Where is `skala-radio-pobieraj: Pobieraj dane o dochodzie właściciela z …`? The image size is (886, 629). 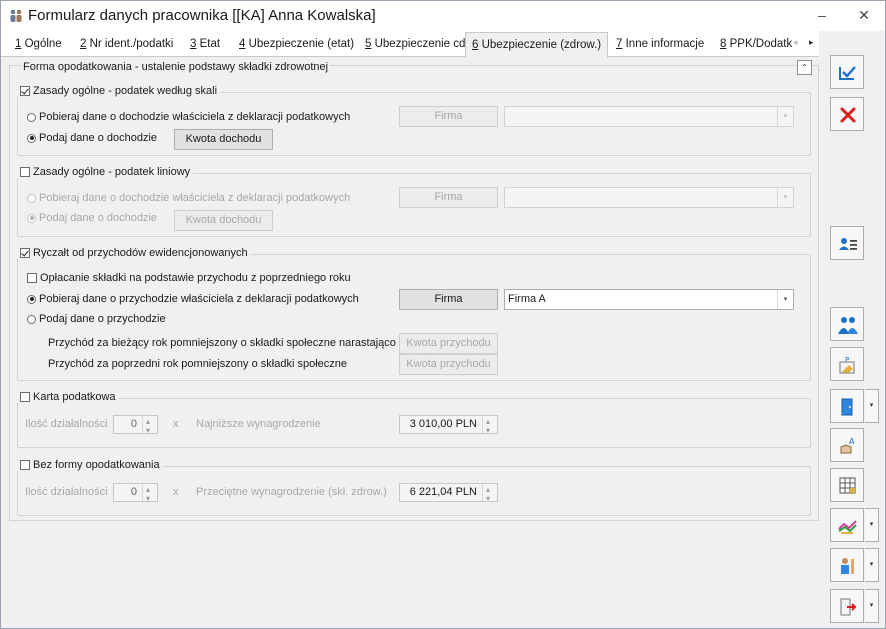 skala-radio-pobieraj: Pobieraj dane o dochodzie właściciela z … is located at coordinates (188, 117).